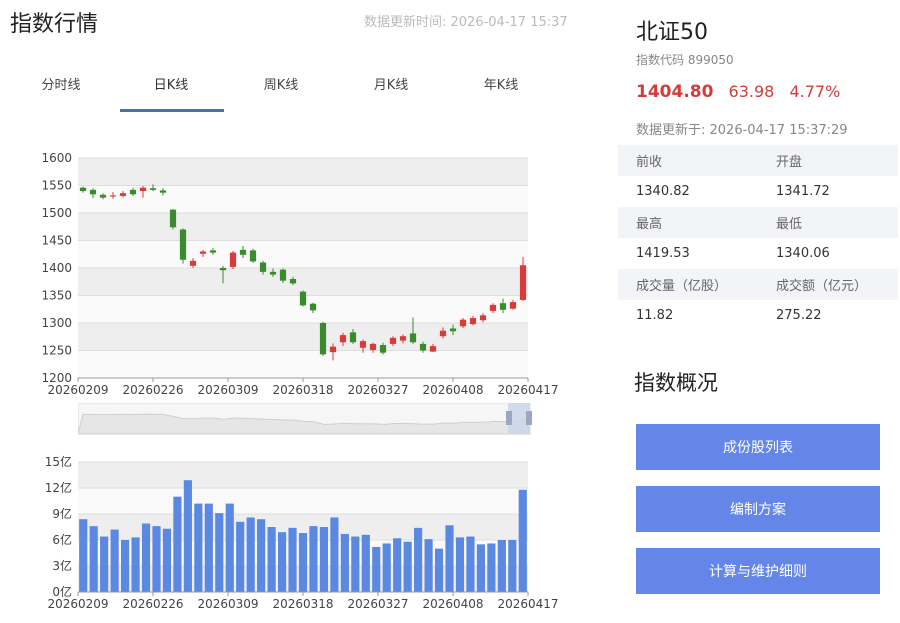 The width and height of the screenshot is (900, 623). I want to click on datazoom-right-handle, so click(529, 418).